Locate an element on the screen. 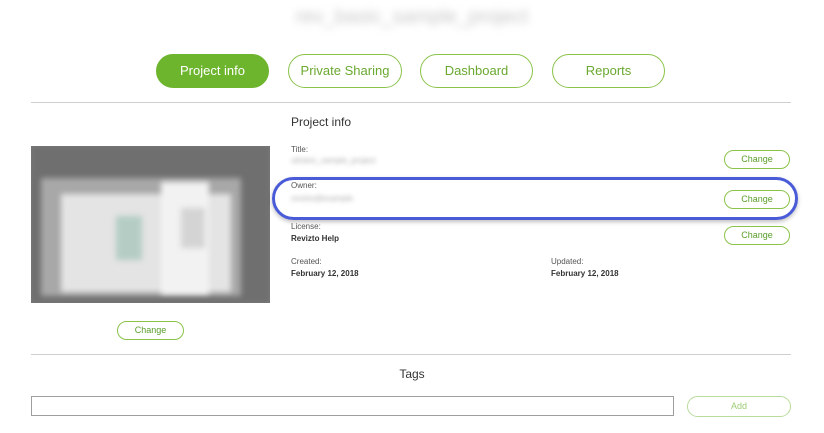 The width and height of the screenshot is (824, 433). title-value: ultrainc_sample_project is located at coordinates (333, 160).